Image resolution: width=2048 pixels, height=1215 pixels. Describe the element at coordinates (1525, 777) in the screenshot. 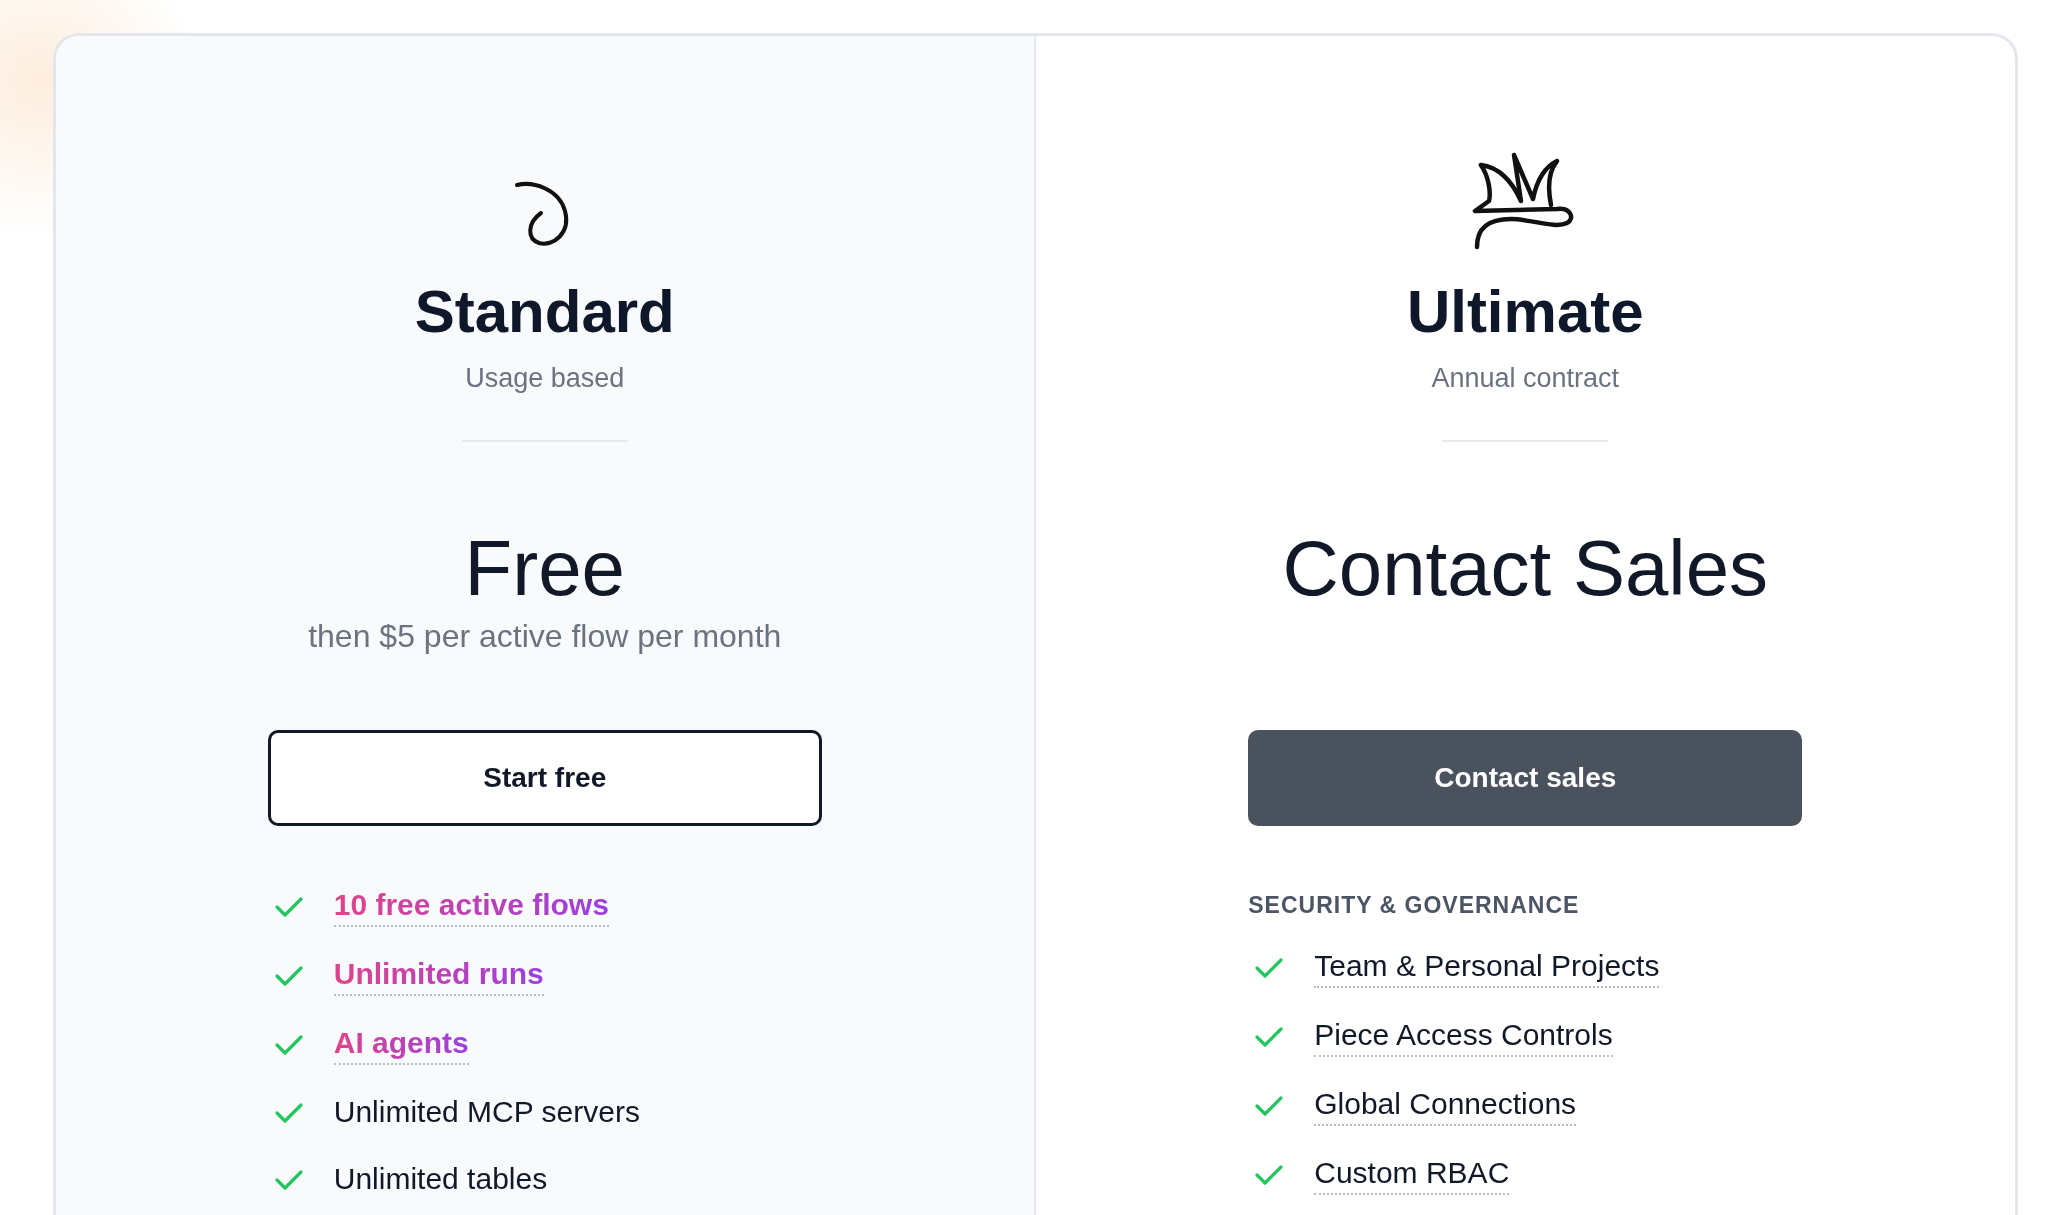

I see `contact-sales-button: Contact sales` at that location.